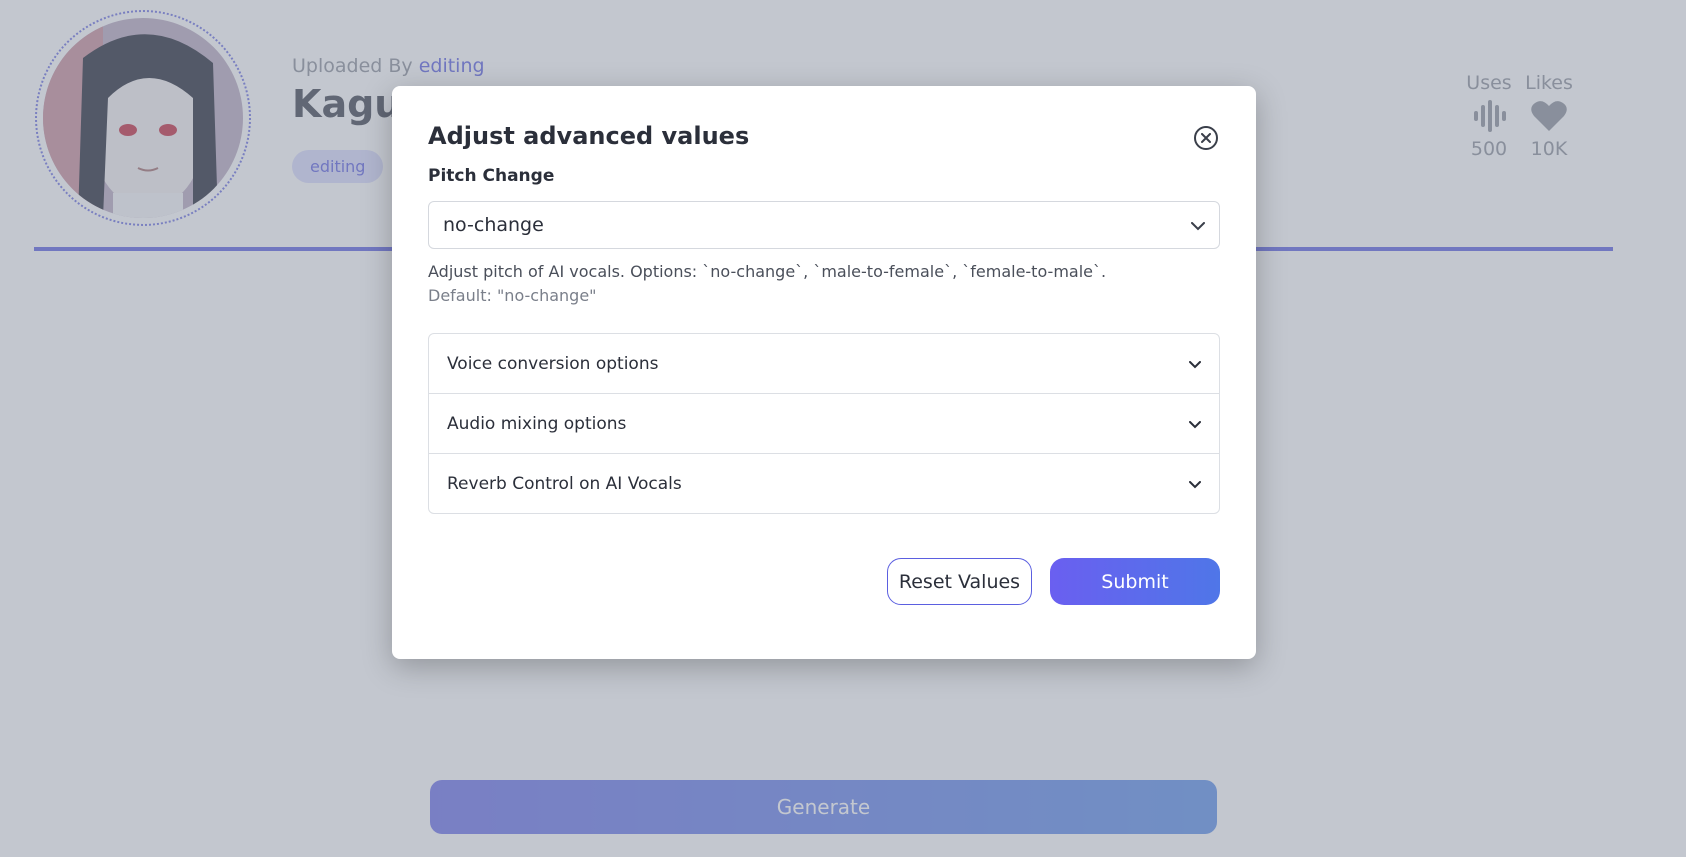 This screenshot has width=1686, height=857. Describe the element at coordinates (1135, 581) in the screenshot. I see `submit-button: Submit` at that location.